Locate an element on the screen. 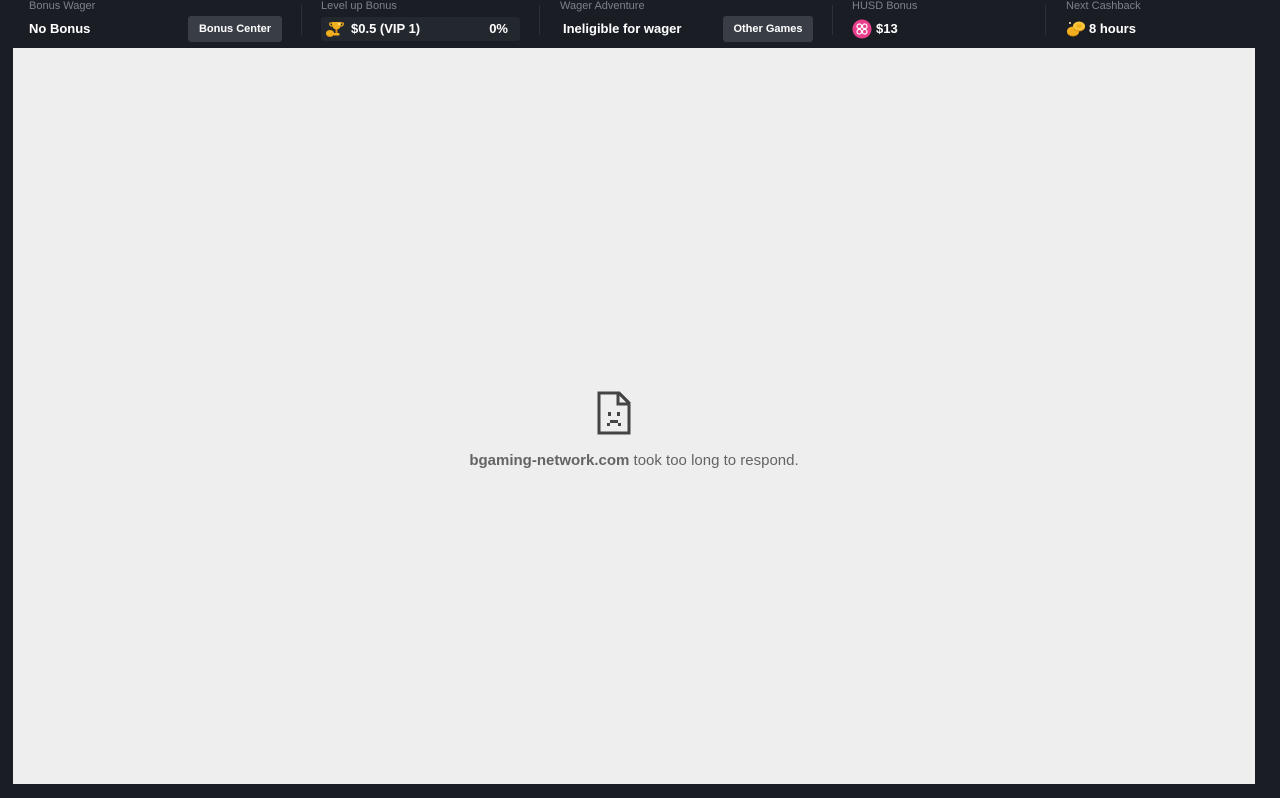 This screenshot has width=1280, height=798. wager-adventure-value: Ineligible for wager is located at coordinates (622, 28).